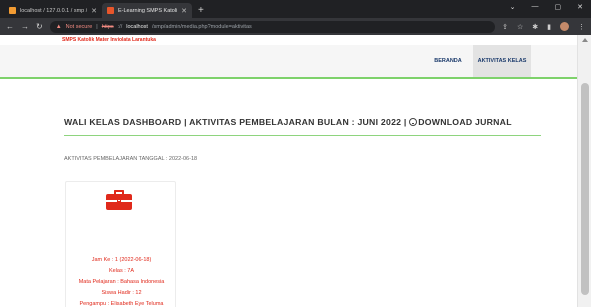 The width and height of the screenshot is (591, 307). I want to click on site-brand: SMPS Katolik Mater Inviolata Larantuka, so click(109, 40).